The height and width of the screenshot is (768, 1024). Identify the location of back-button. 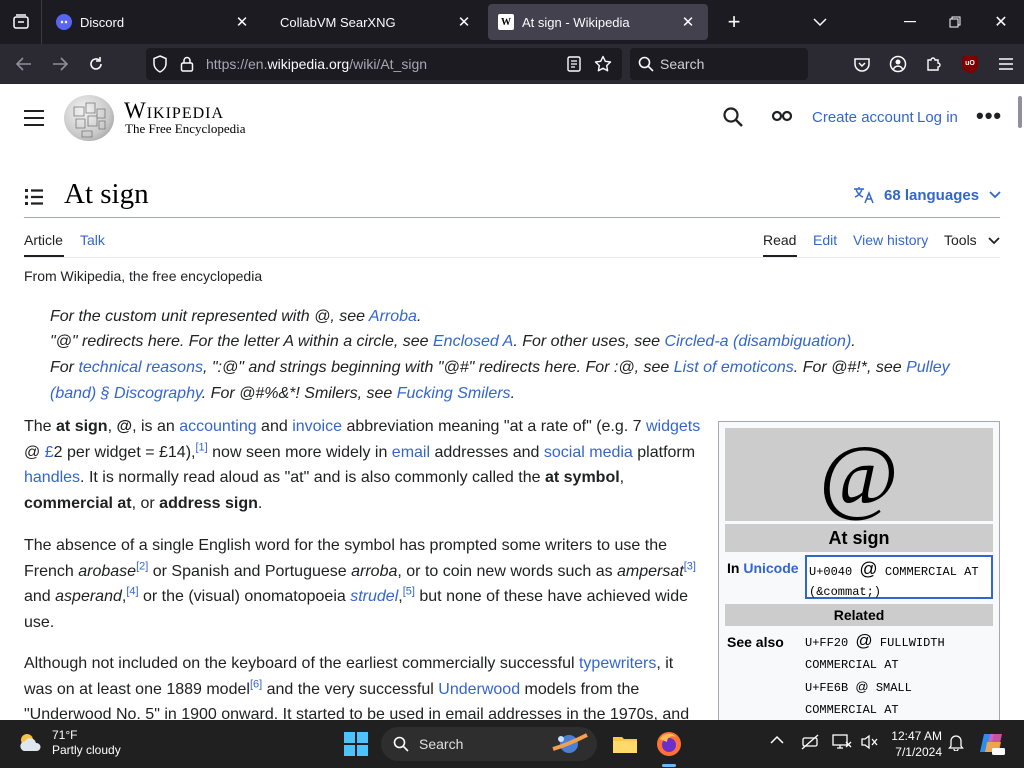
(24, 64).